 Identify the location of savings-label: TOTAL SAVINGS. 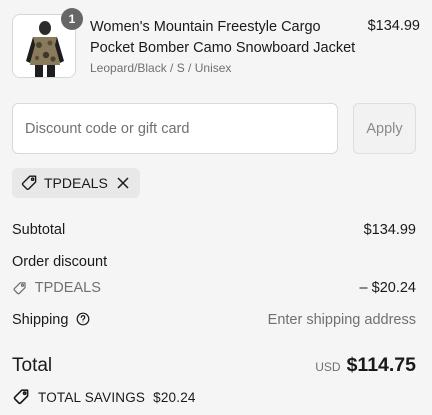
(92, 397).